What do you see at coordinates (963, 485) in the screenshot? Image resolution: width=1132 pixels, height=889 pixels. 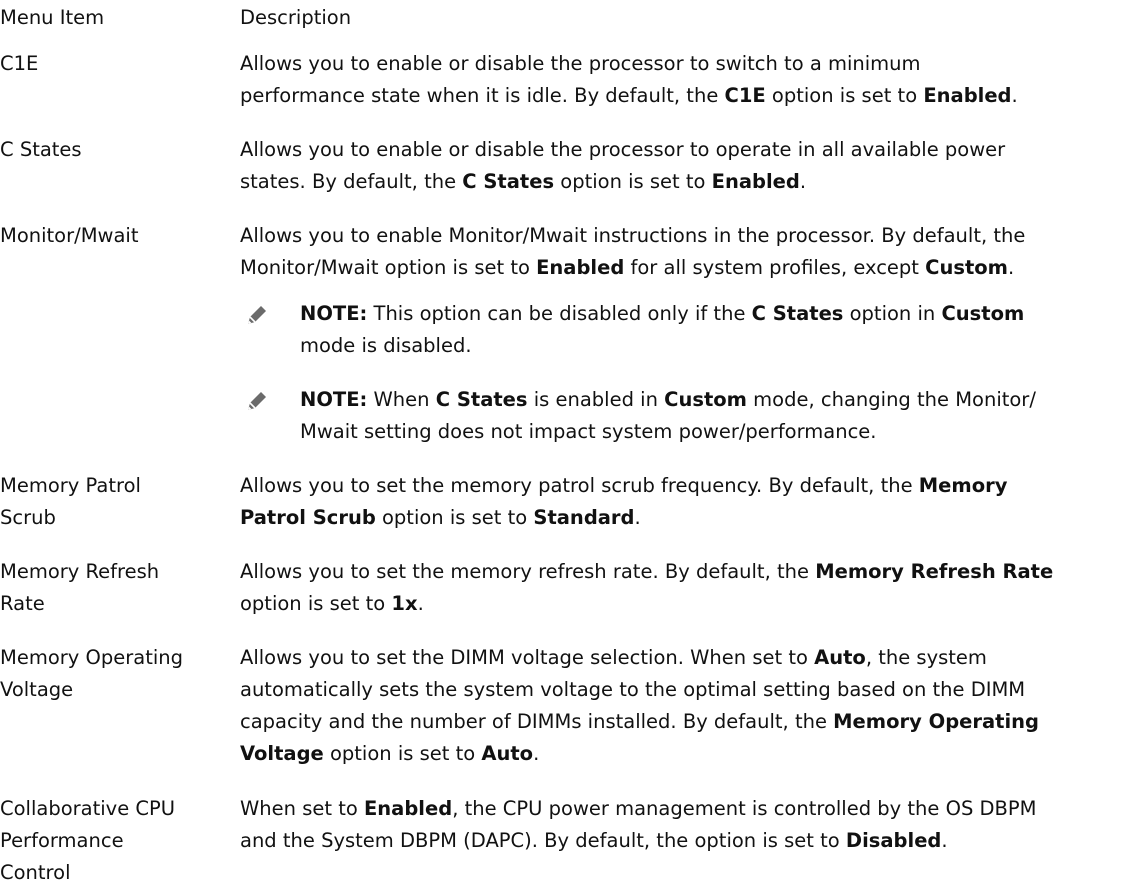 I see `bold-text: Memory` at bounding box center [963, 485].